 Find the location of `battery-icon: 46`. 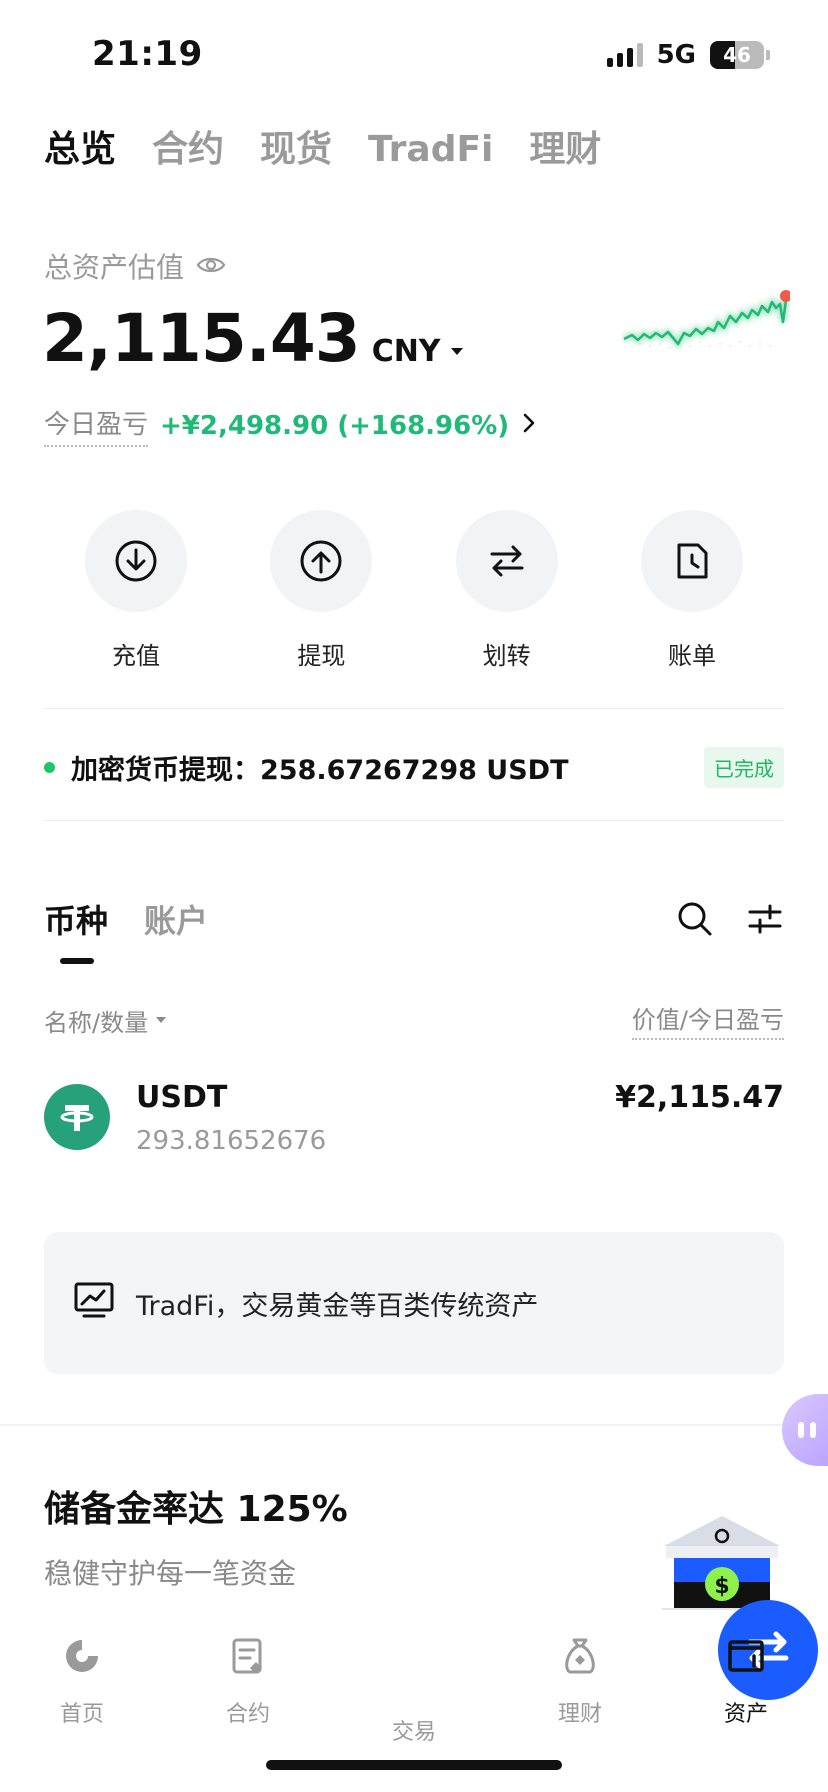

battery-icon: 46 is located at coordinates (737, 55).